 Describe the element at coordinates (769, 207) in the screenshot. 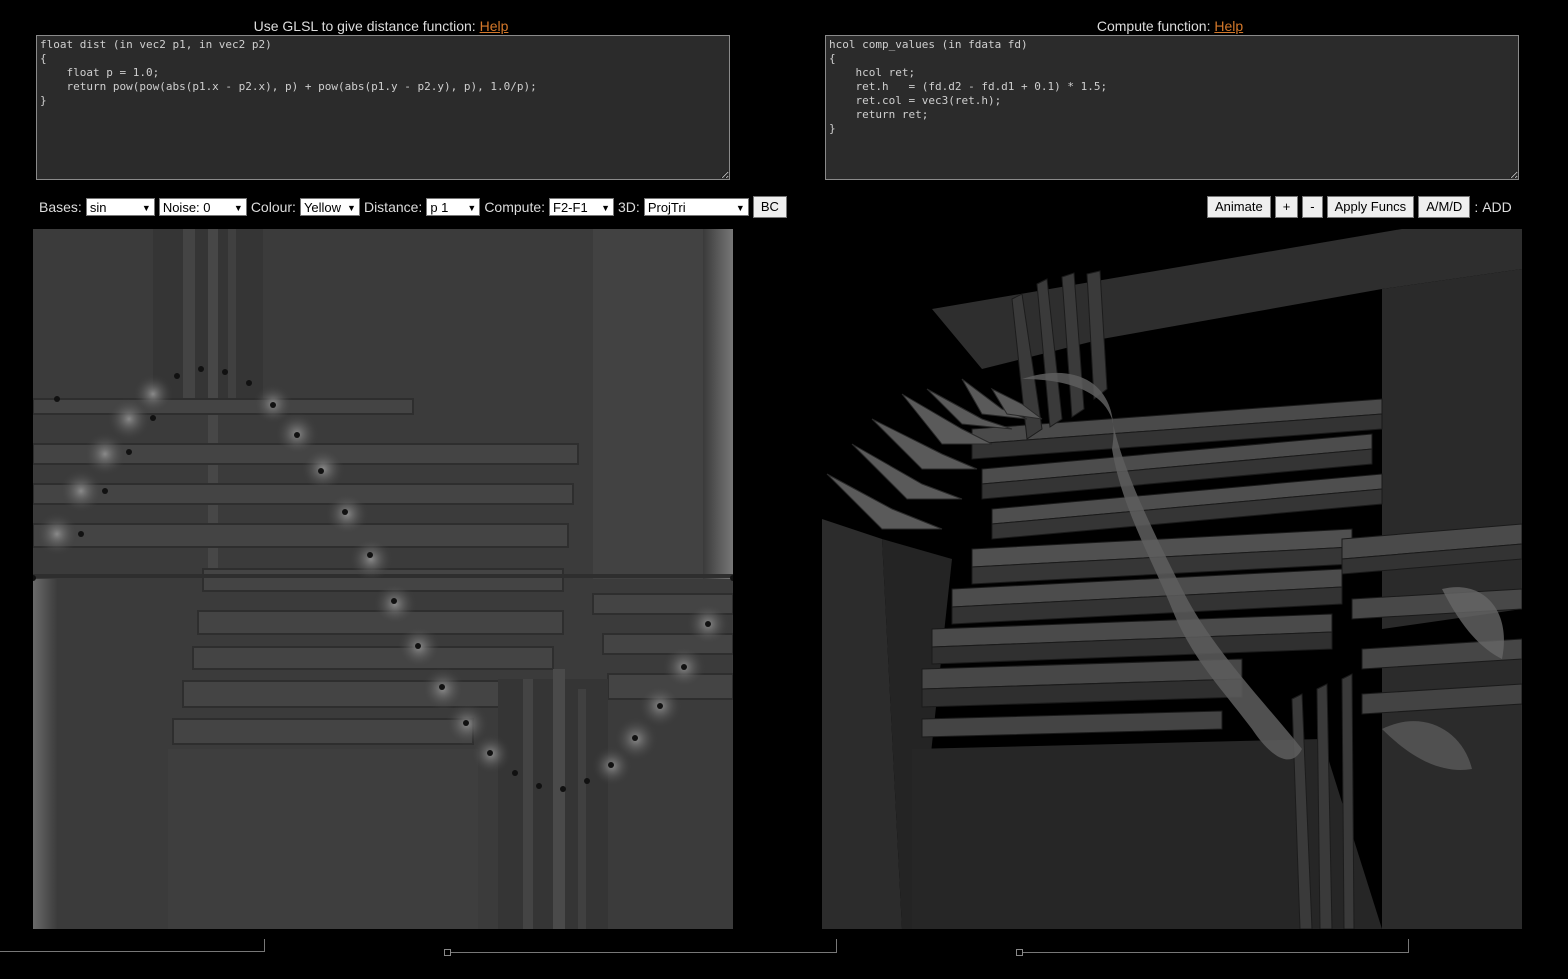

I see `bc-button: BC` at that location.